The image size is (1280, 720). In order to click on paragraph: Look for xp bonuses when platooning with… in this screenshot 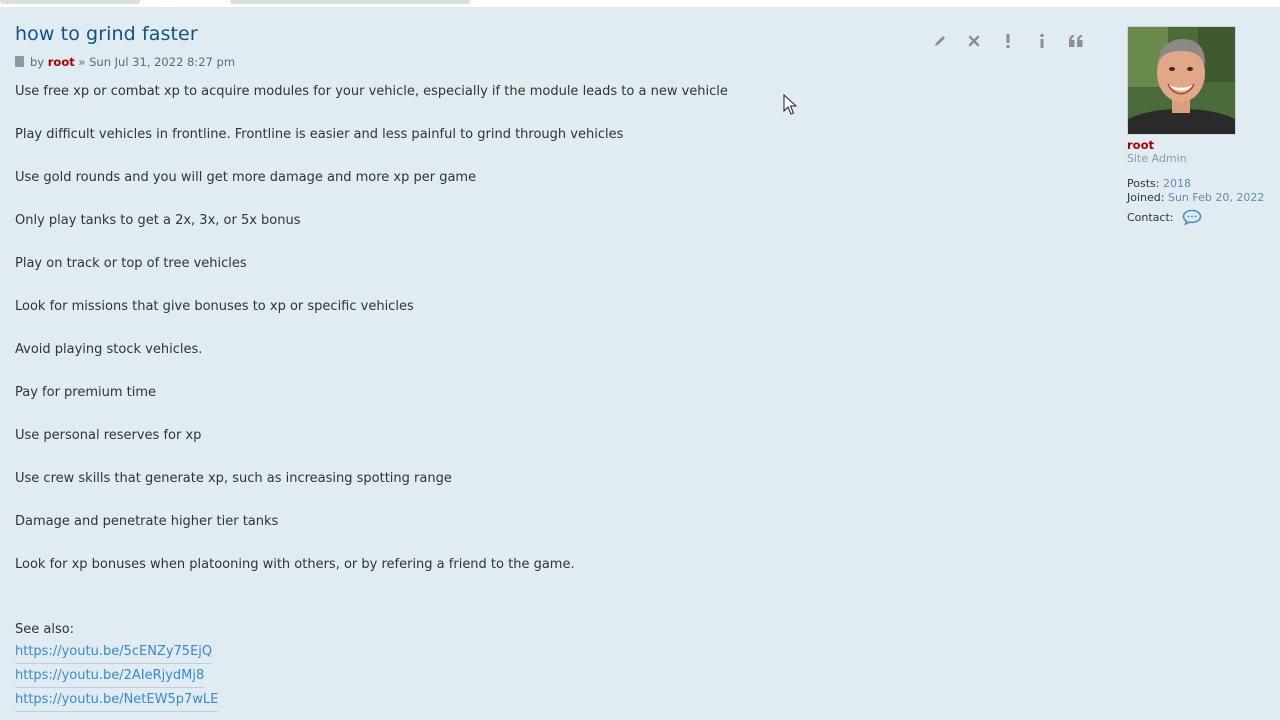, I will do `click(295, 564)`.